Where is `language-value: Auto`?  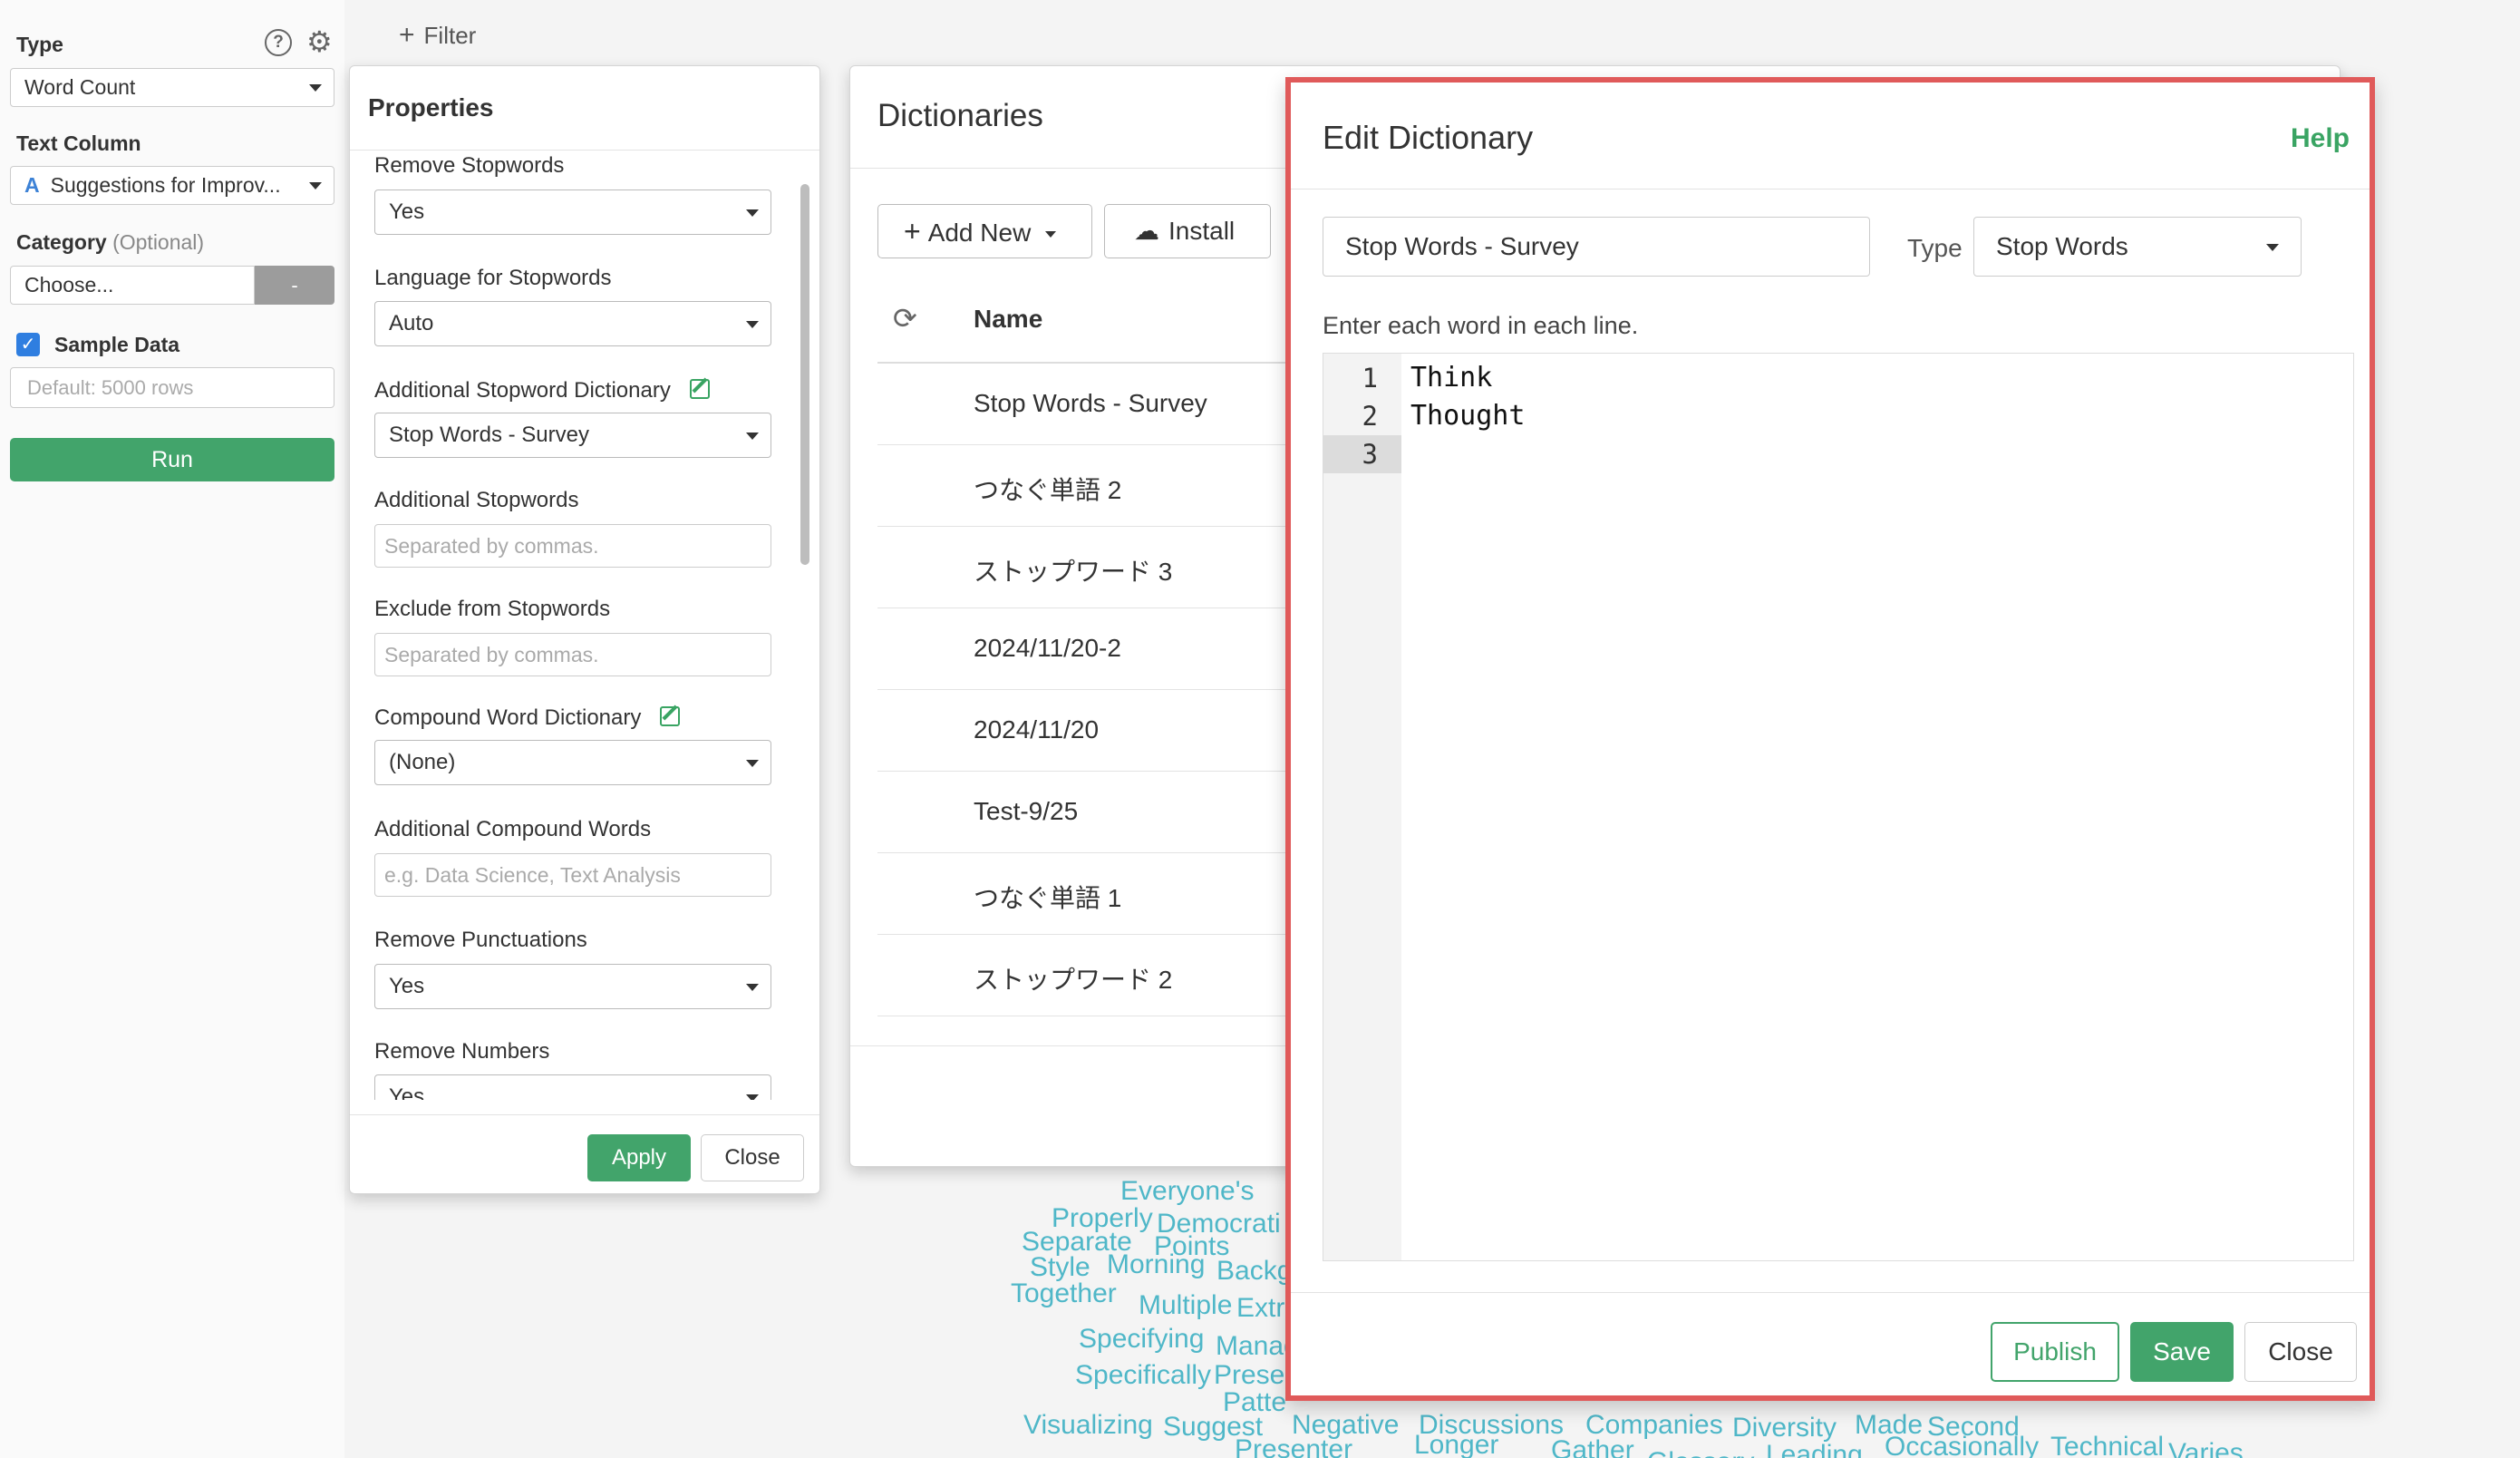
language-value: Auto is located at coordinates (411, 323).